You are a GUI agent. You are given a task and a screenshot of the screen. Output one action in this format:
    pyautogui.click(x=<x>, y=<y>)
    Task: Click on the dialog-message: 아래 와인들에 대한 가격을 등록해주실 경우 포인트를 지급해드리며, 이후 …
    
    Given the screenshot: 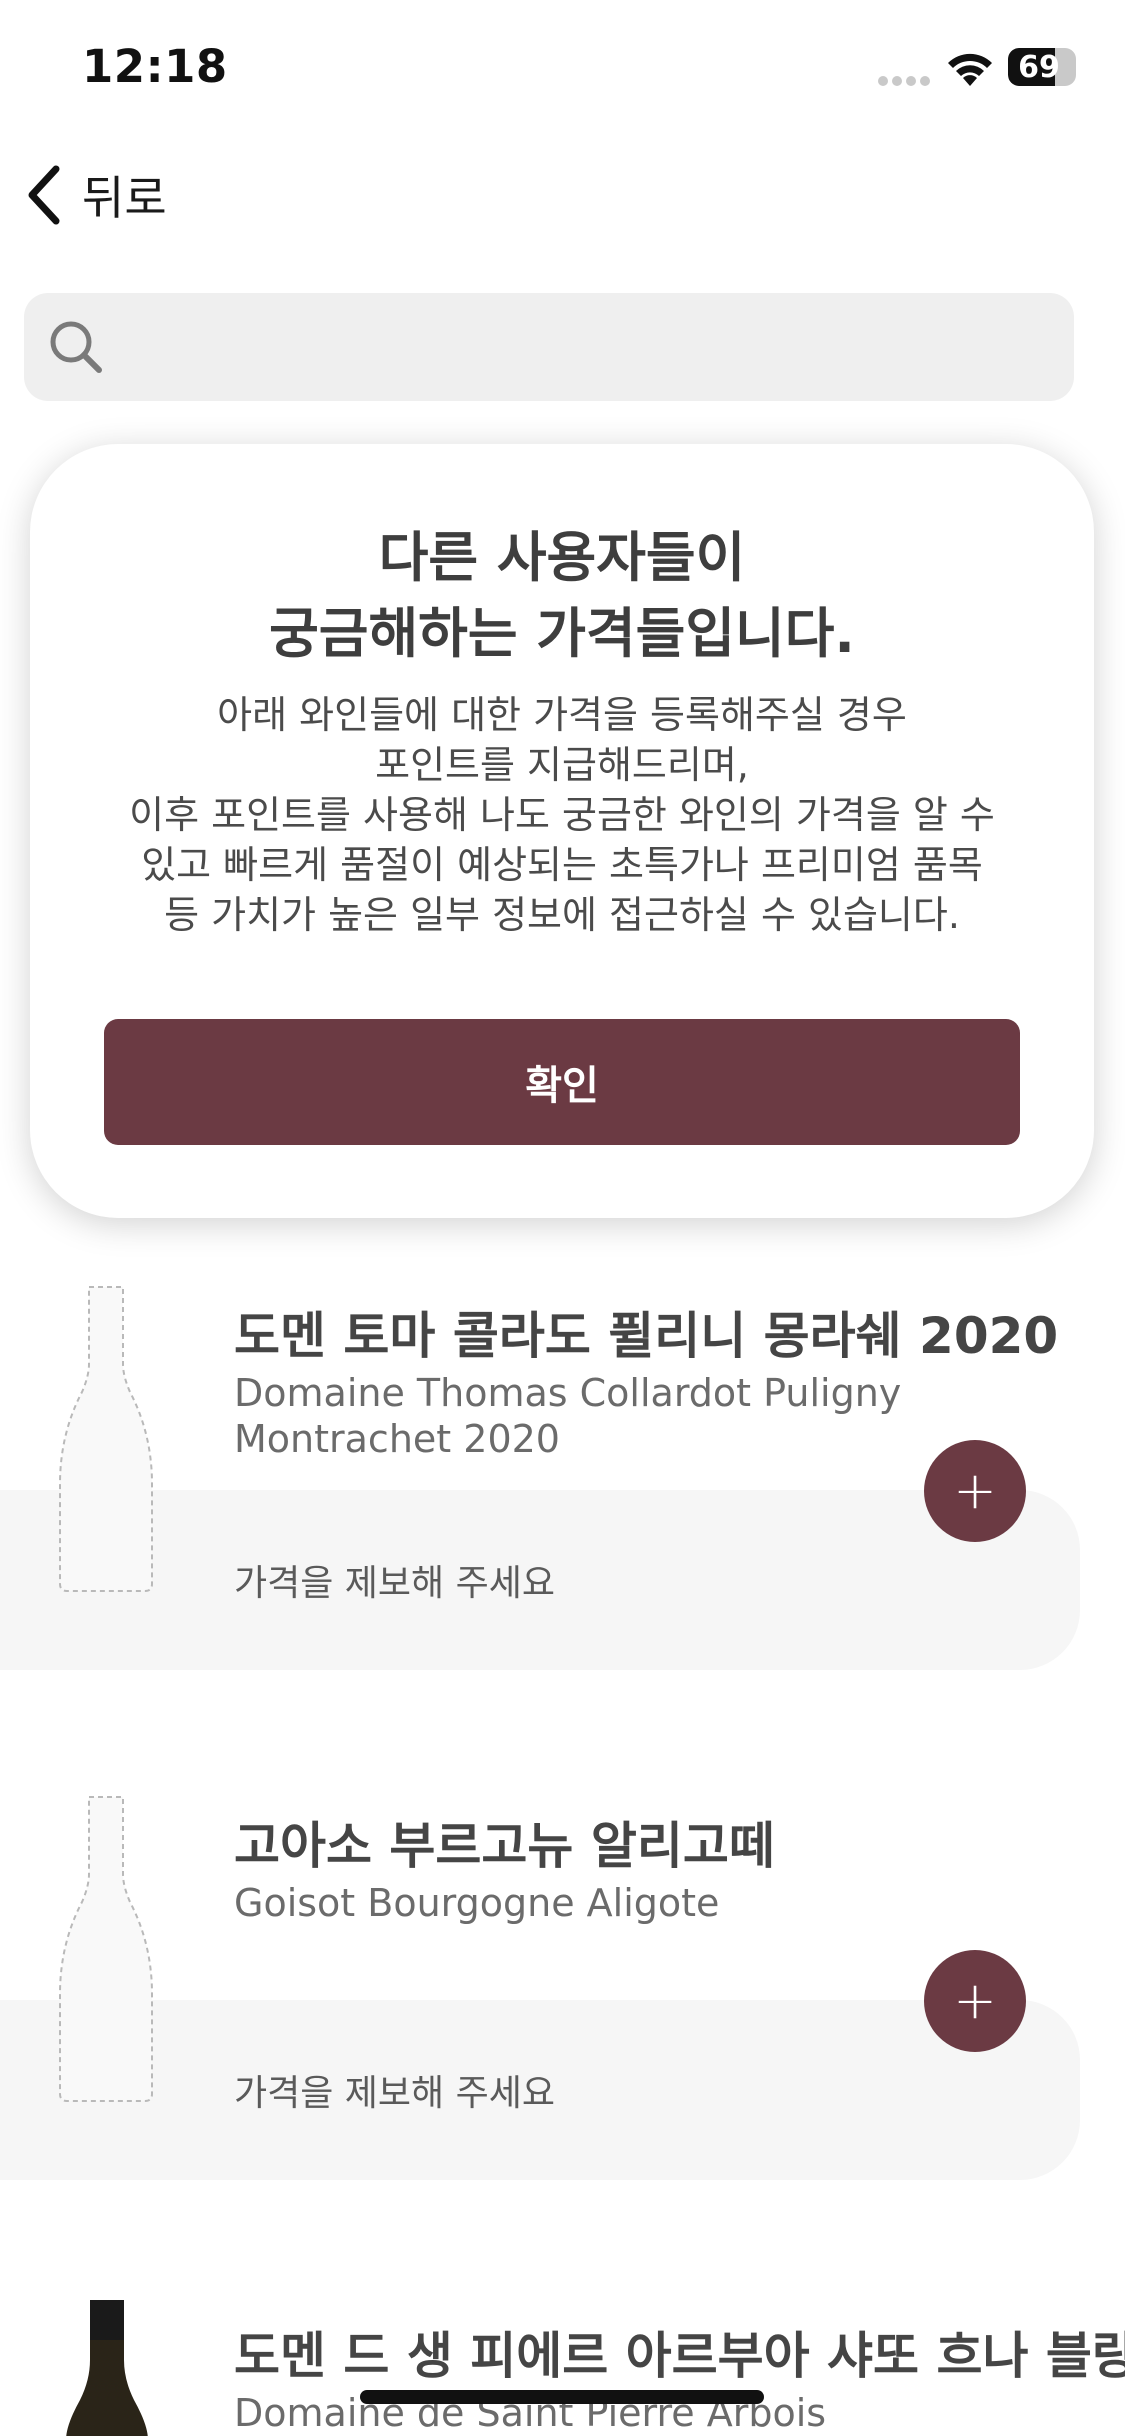 What is the action you would take?
    pyautogui.click(x=562, y=815)
    